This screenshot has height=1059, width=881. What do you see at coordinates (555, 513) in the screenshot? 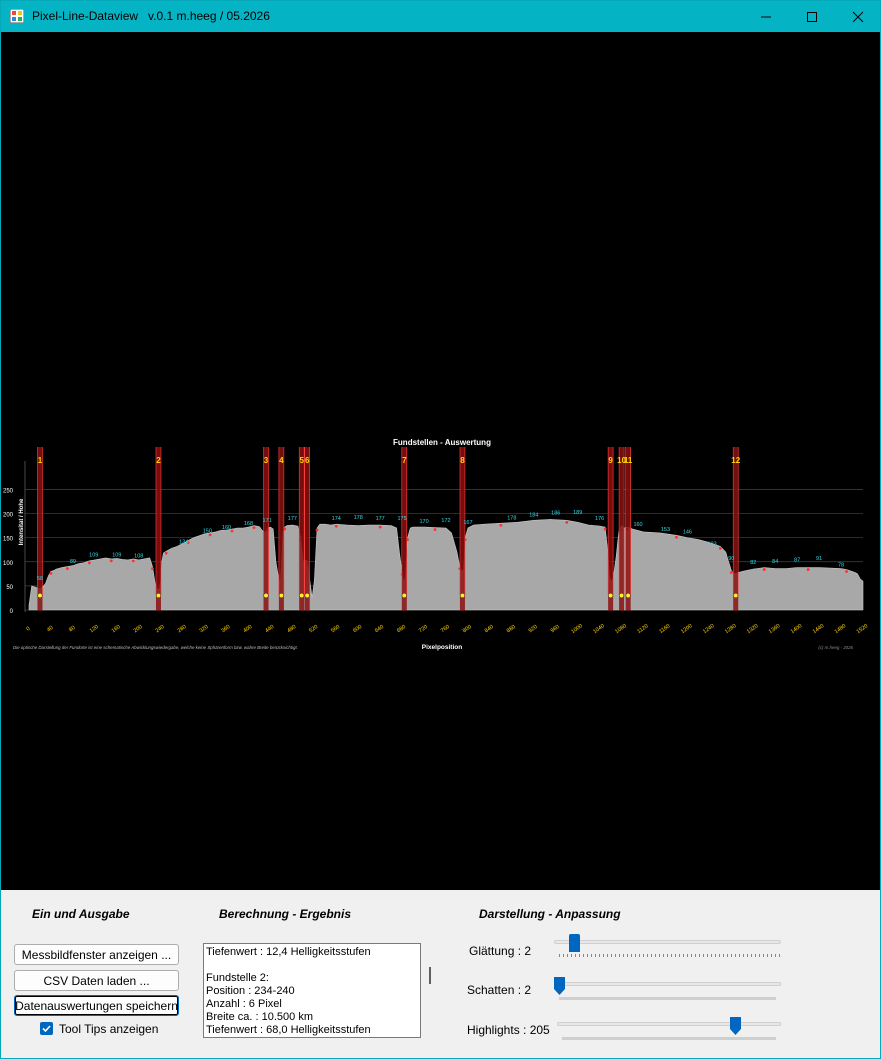
I see `data-label: 186` at bounding box center [555, 513].